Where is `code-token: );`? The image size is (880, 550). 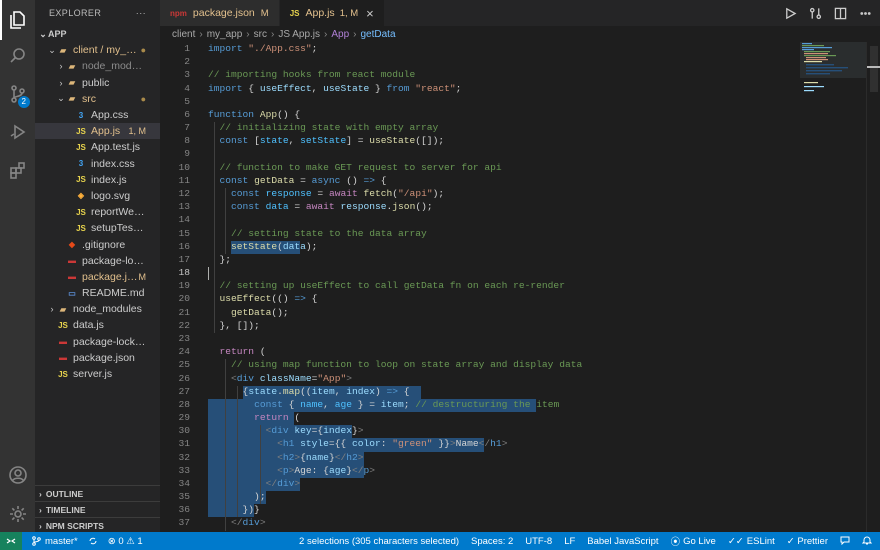
code-token: ); is located at coordinates (237, 497).